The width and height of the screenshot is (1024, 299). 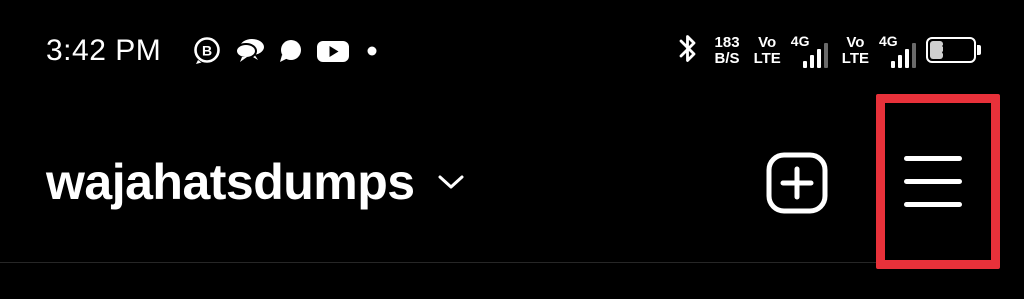 I want to click on notification-icons: B, so click(x=287, y=51).